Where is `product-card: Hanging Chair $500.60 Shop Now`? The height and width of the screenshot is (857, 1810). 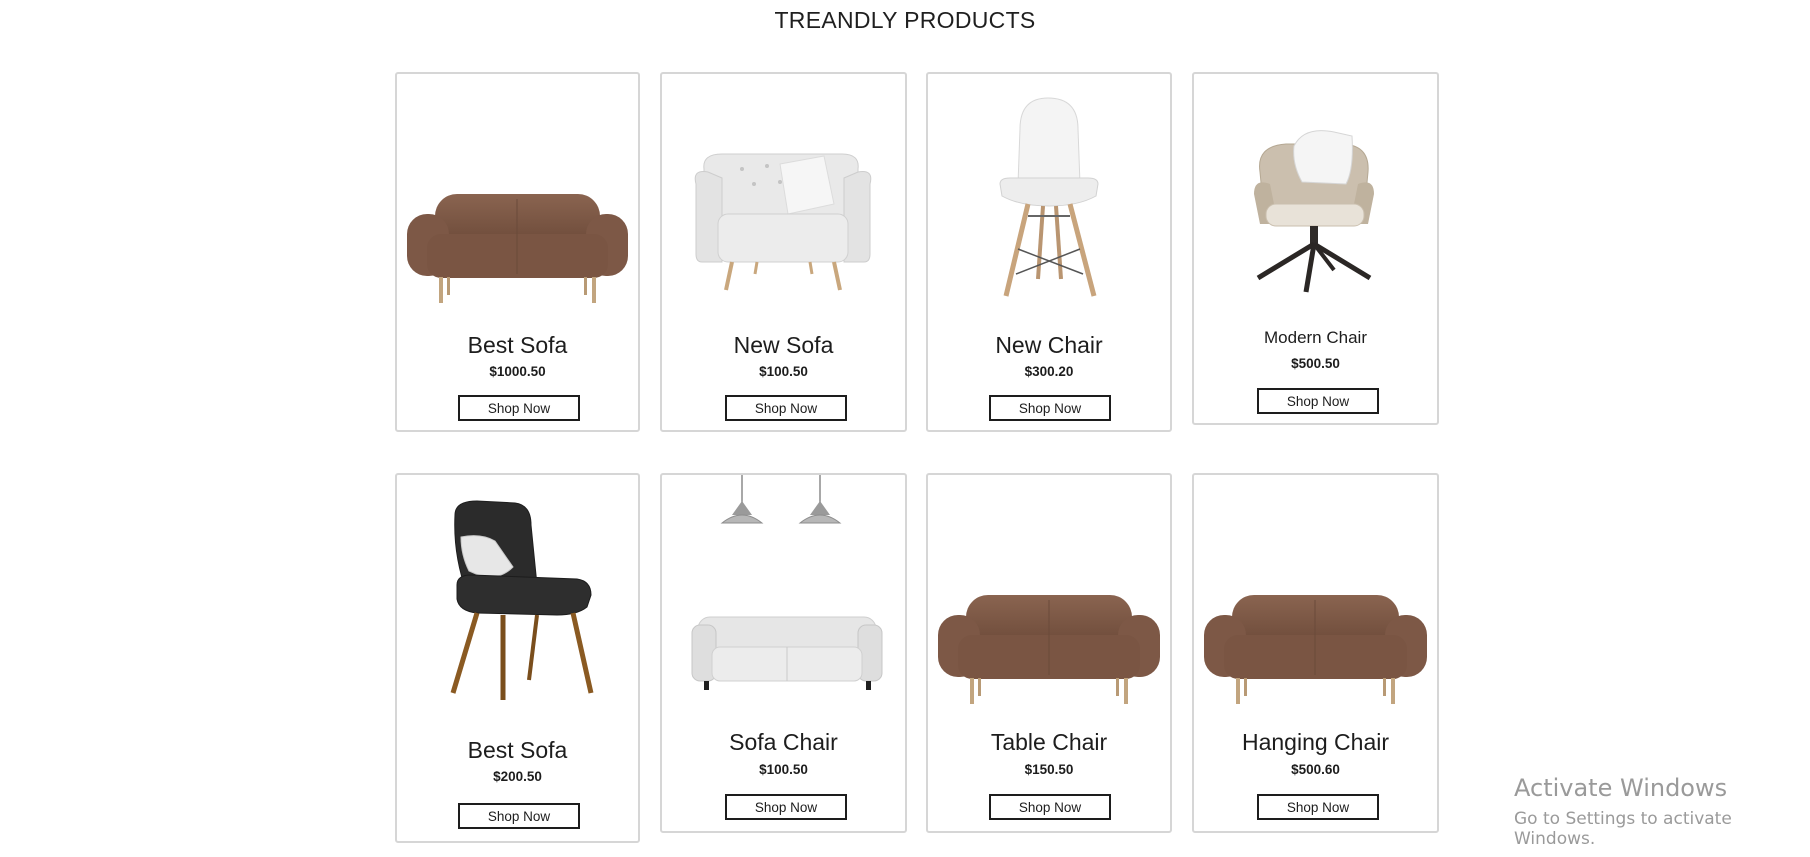 product-card: Hanging Chair $500.60 Shop Now is located at coordinates (1315, 653).